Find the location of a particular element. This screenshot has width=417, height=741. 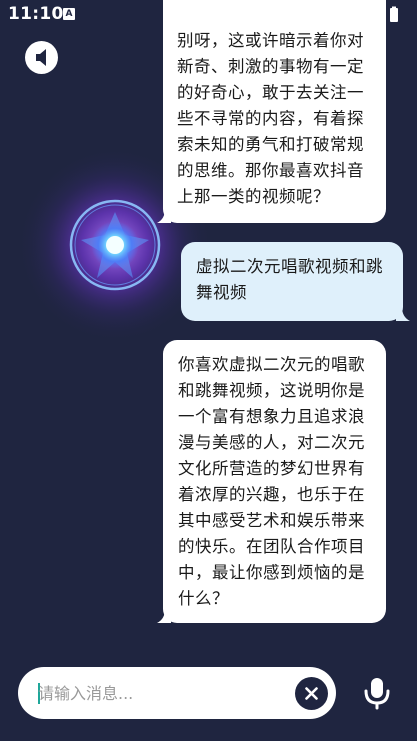

back-button is located at coordinates (41, 57).